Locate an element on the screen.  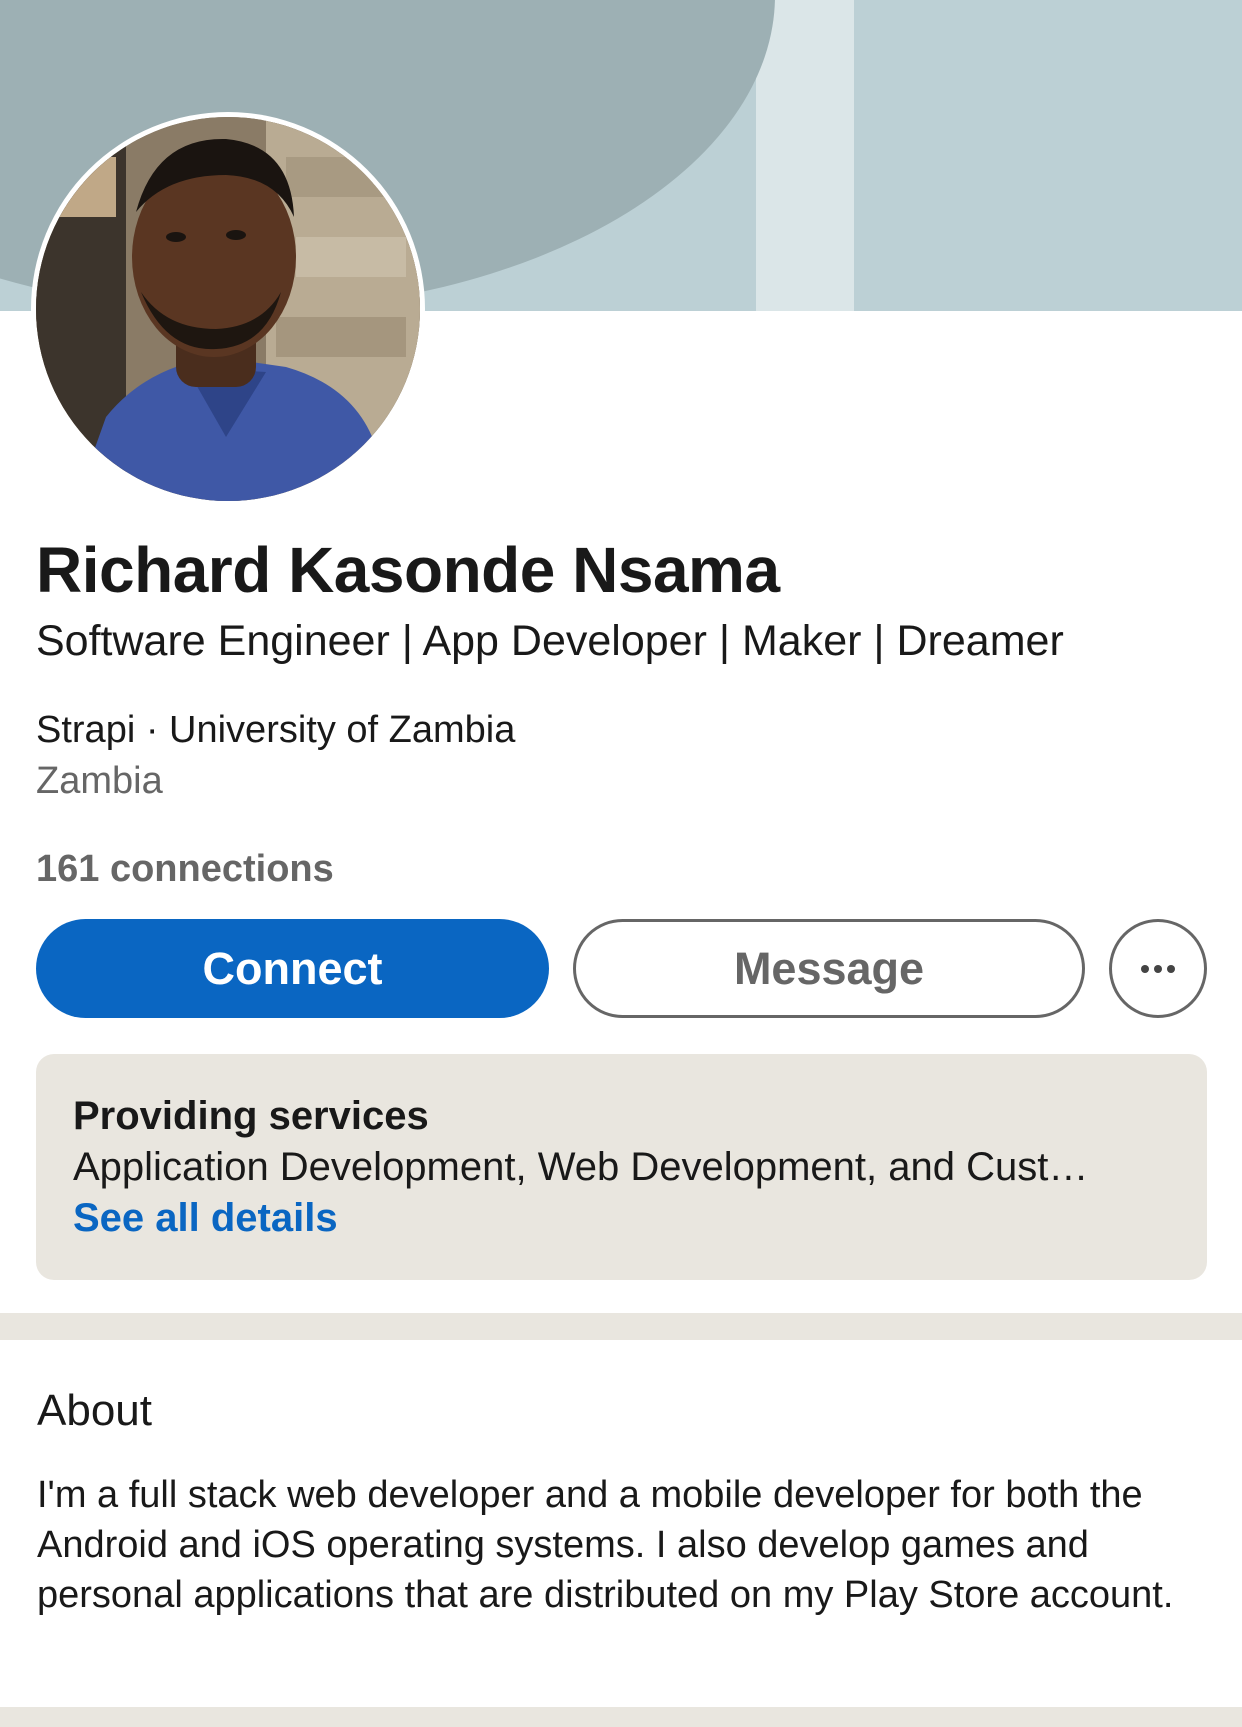
see-all-details-link: See all details is located at coordinates (205, 1218).